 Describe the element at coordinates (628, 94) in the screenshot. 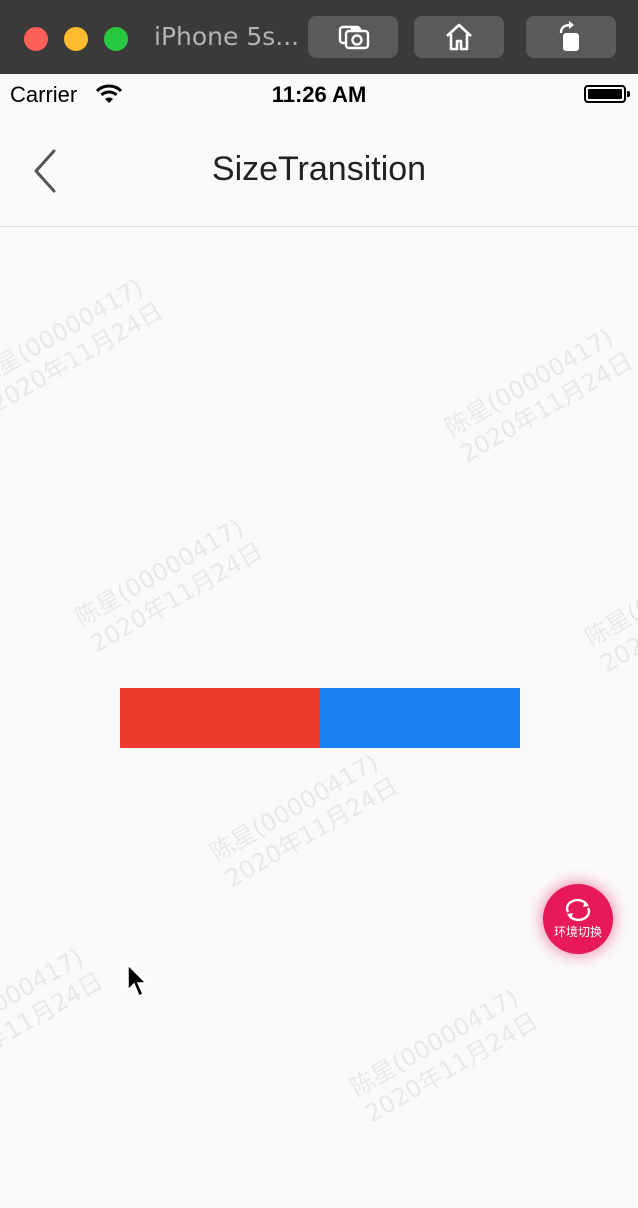

I see `battery-tip` at that location.